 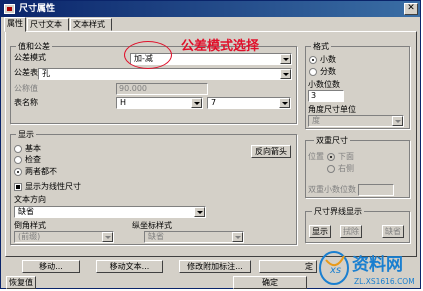 What do you see at coordinates (110, 212) in the screenshot?
I see `text-direction-select: 缺省` at bounding box center [110, 212].